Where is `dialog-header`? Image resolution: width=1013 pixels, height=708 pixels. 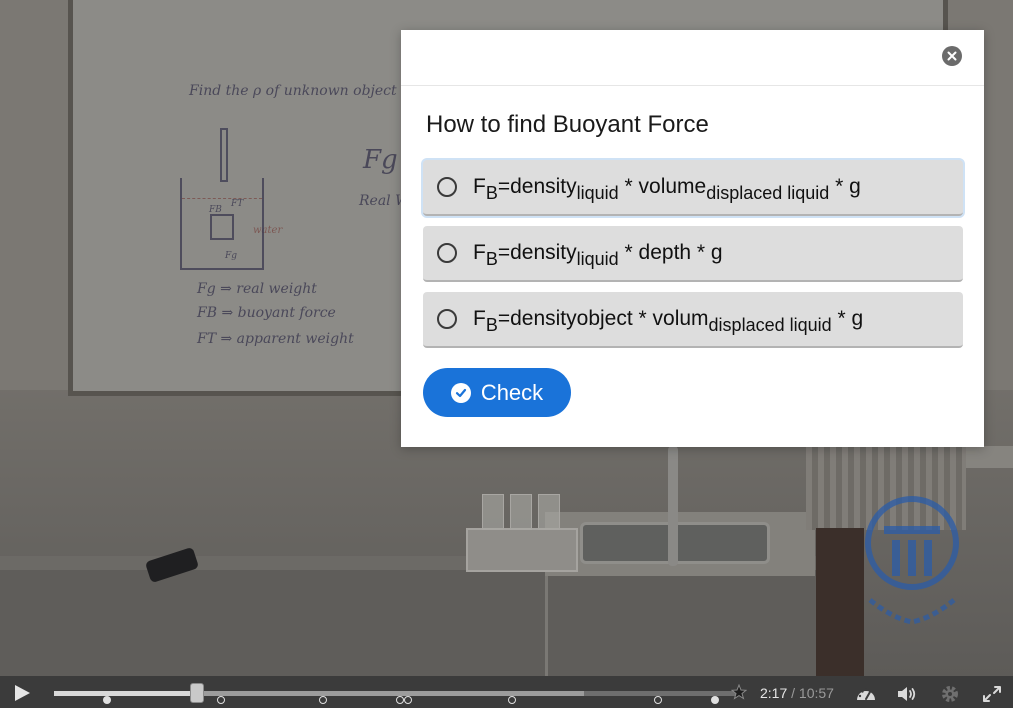 dialog-header is located at coordinates (692, 58).